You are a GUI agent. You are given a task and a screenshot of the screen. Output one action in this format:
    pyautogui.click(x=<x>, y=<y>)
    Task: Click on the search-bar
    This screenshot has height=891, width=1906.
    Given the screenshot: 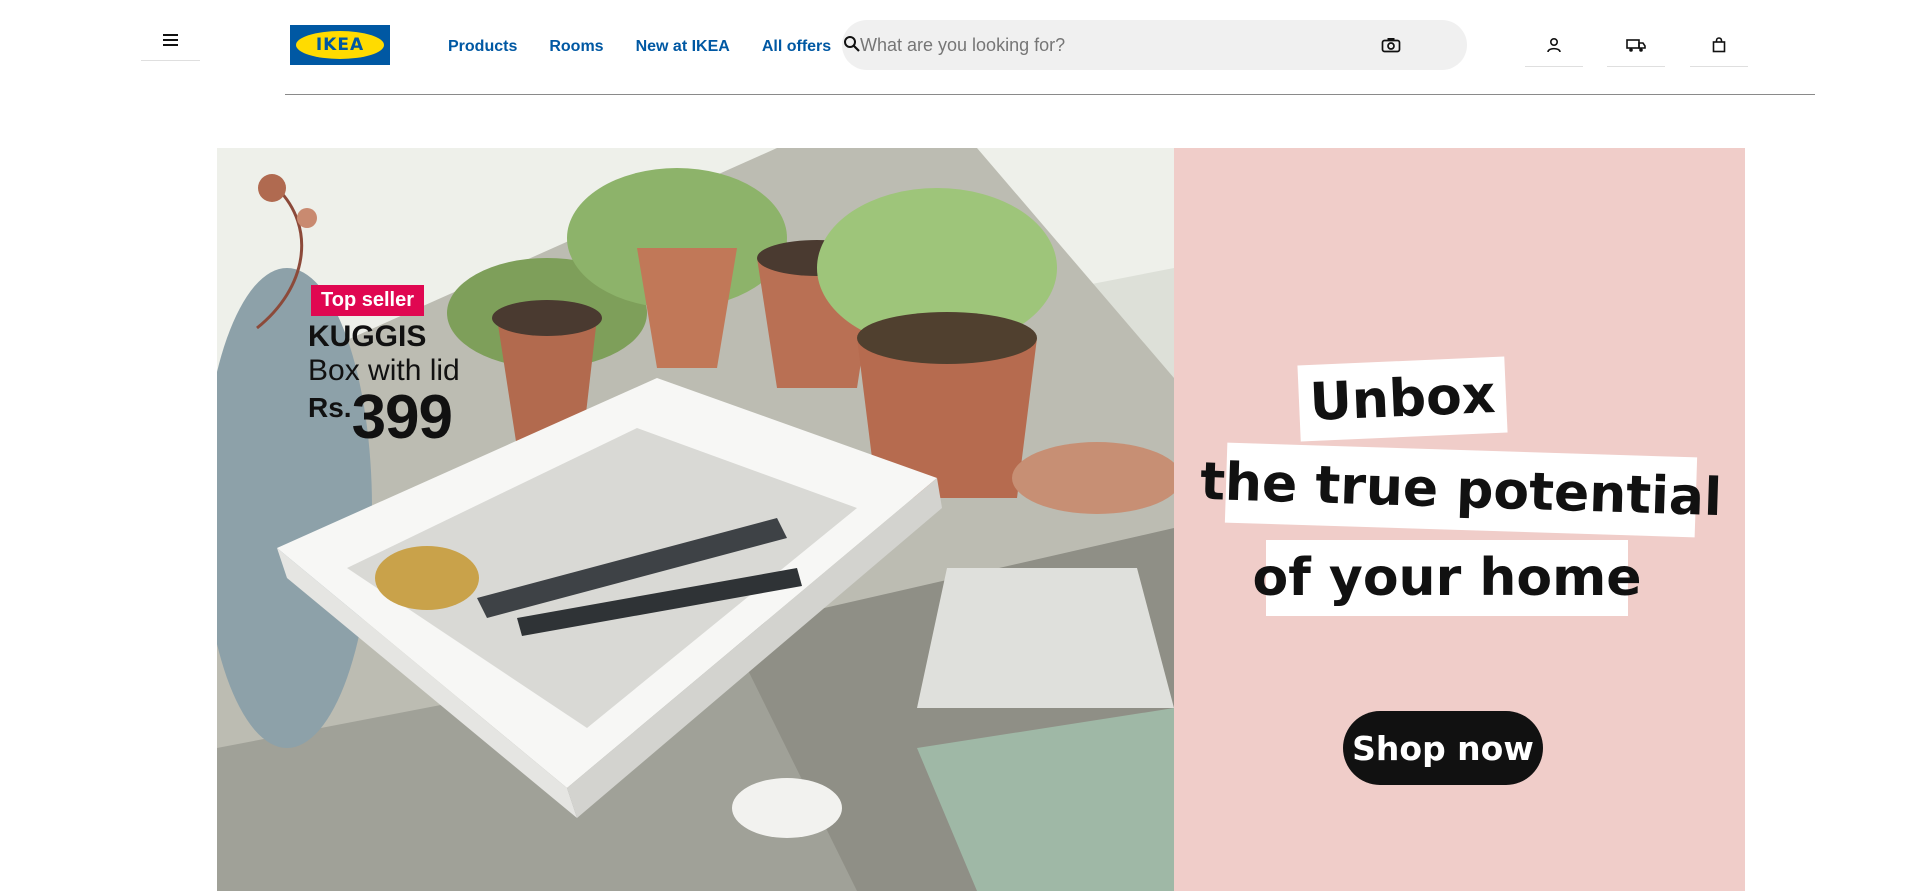 What is the action you would take?
    pyautogui.click(x=1154, y=45)
    